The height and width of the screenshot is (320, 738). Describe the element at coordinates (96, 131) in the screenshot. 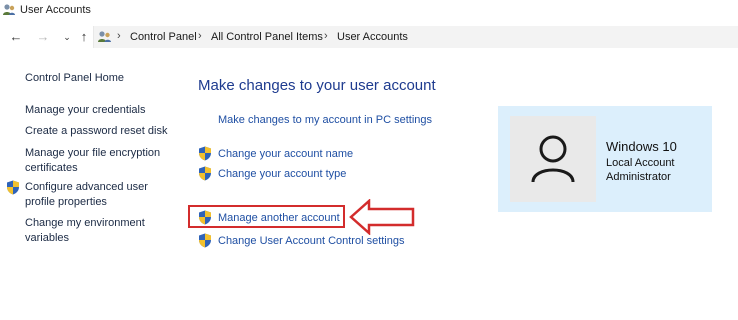

I see `sidebar-item-password-reset-disk: Create a password reset disk` at that location.